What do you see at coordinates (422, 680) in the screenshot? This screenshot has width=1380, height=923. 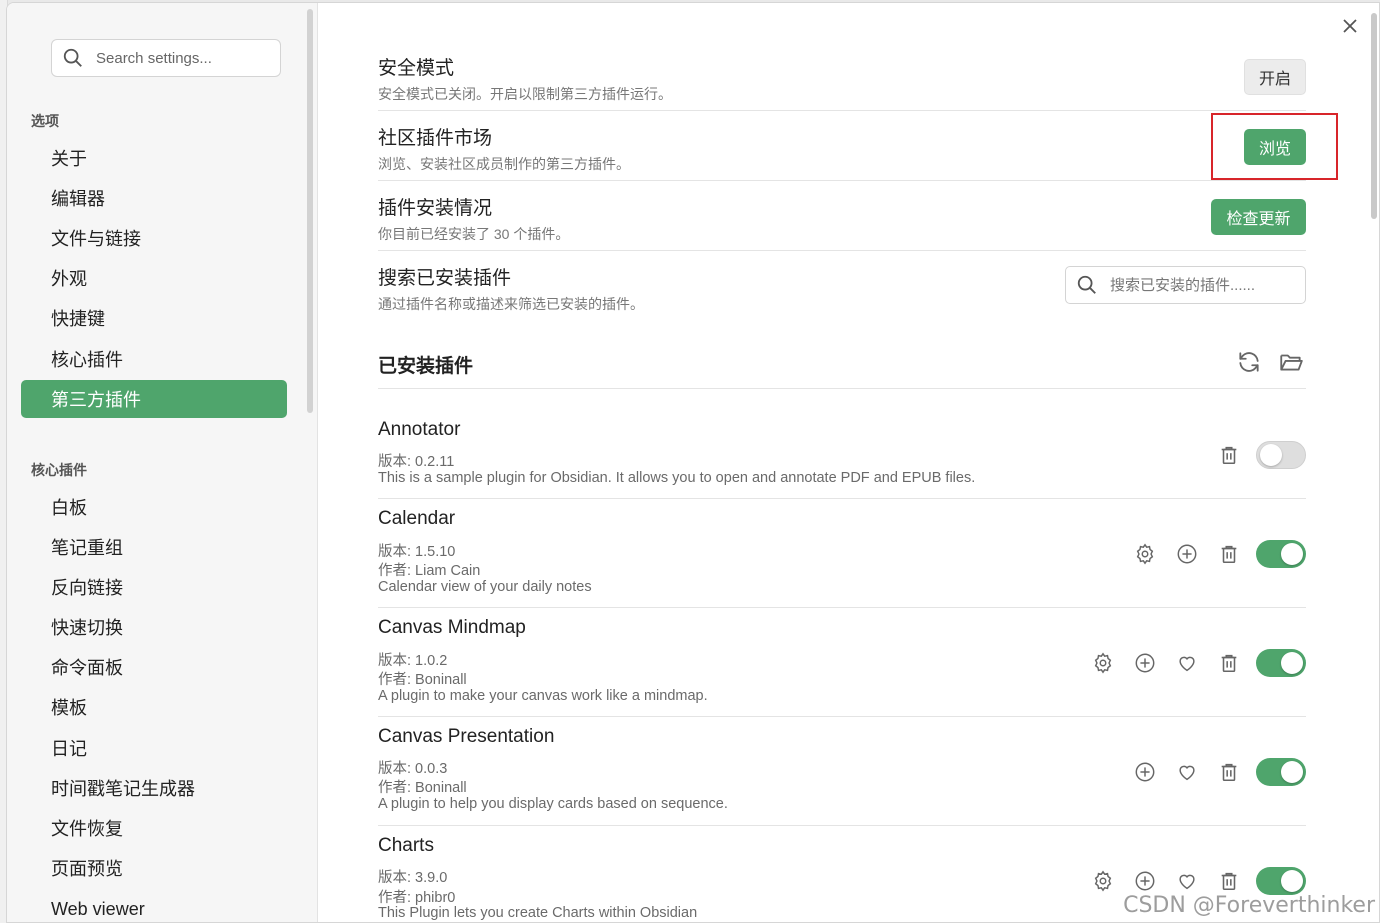 I see `plugin-author: 作者: Boninall` at bounding box center [422, 680].